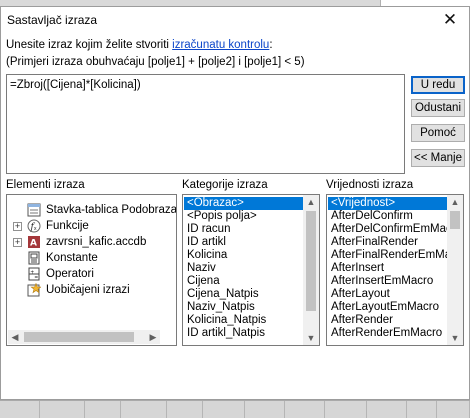  Describe the element at coordinates (243, 294) in the screenshot. I see `list-item: Cijena_Natpis` at that location.